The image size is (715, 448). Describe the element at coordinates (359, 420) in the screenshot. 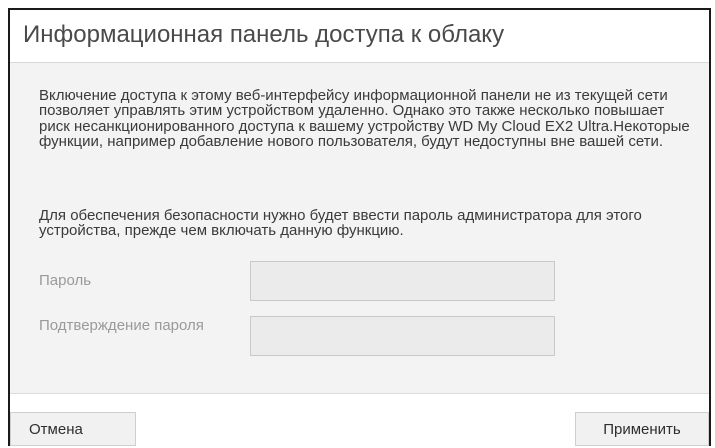

I see `dialog-footer: Отмена Применить` at that location.